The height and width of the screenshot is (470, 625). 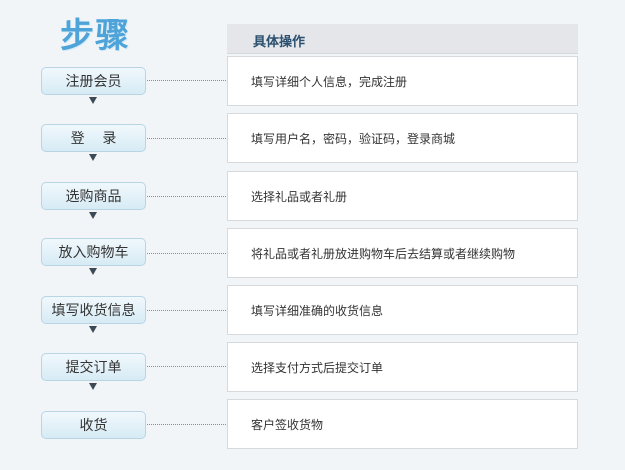 I want to click on step-detail-text: 将礼品或者礼册放进购物车后去结算或者继续购物, so click(x=383, y=254).